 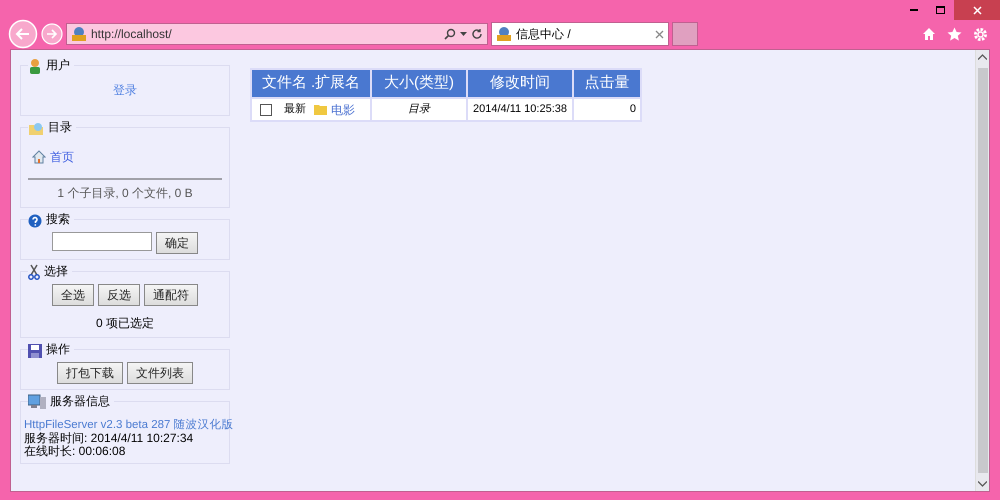 What do you see at coordinates (463, 34) in the screenshot?
I see `caret-icon` at bounding box center [463, 34].